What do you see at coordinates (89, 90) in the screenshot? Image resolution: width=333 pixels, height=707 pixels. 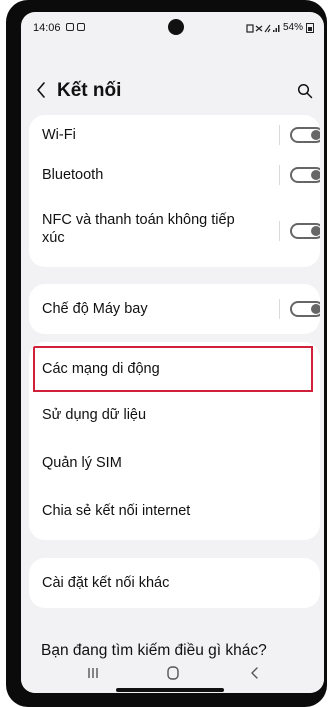 I see `page-title: Kết nối` at bounding box center [89, 90].